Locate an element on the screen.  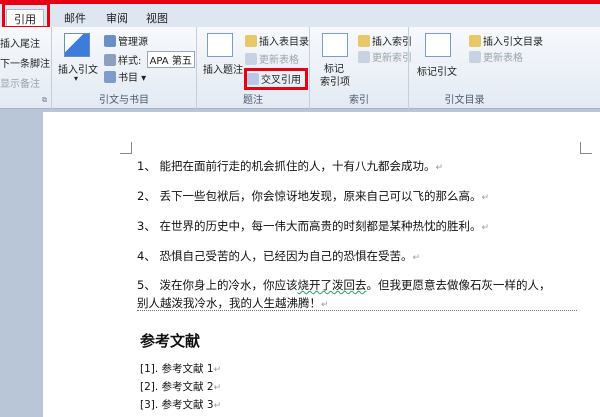
mark-citation-button: 标记引文 is located at coordinates (437, 70).